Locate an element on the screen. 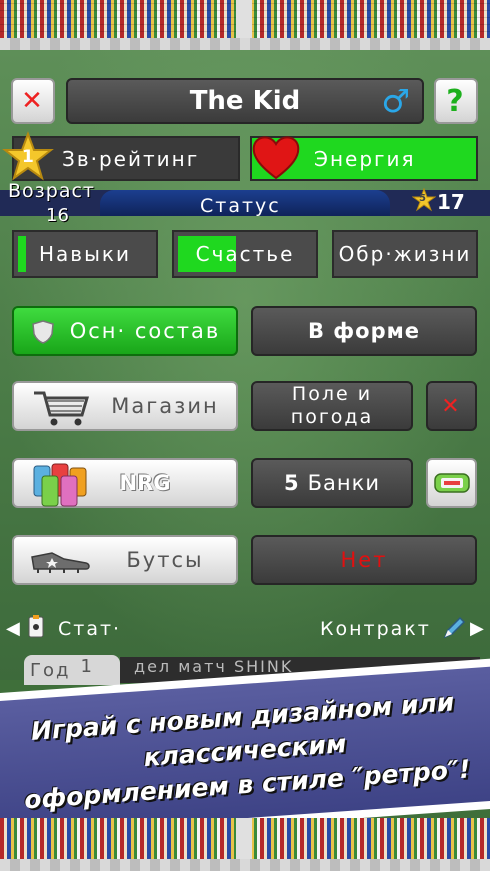  energy-drink-cans-icon is located at coordinates (60, 485).